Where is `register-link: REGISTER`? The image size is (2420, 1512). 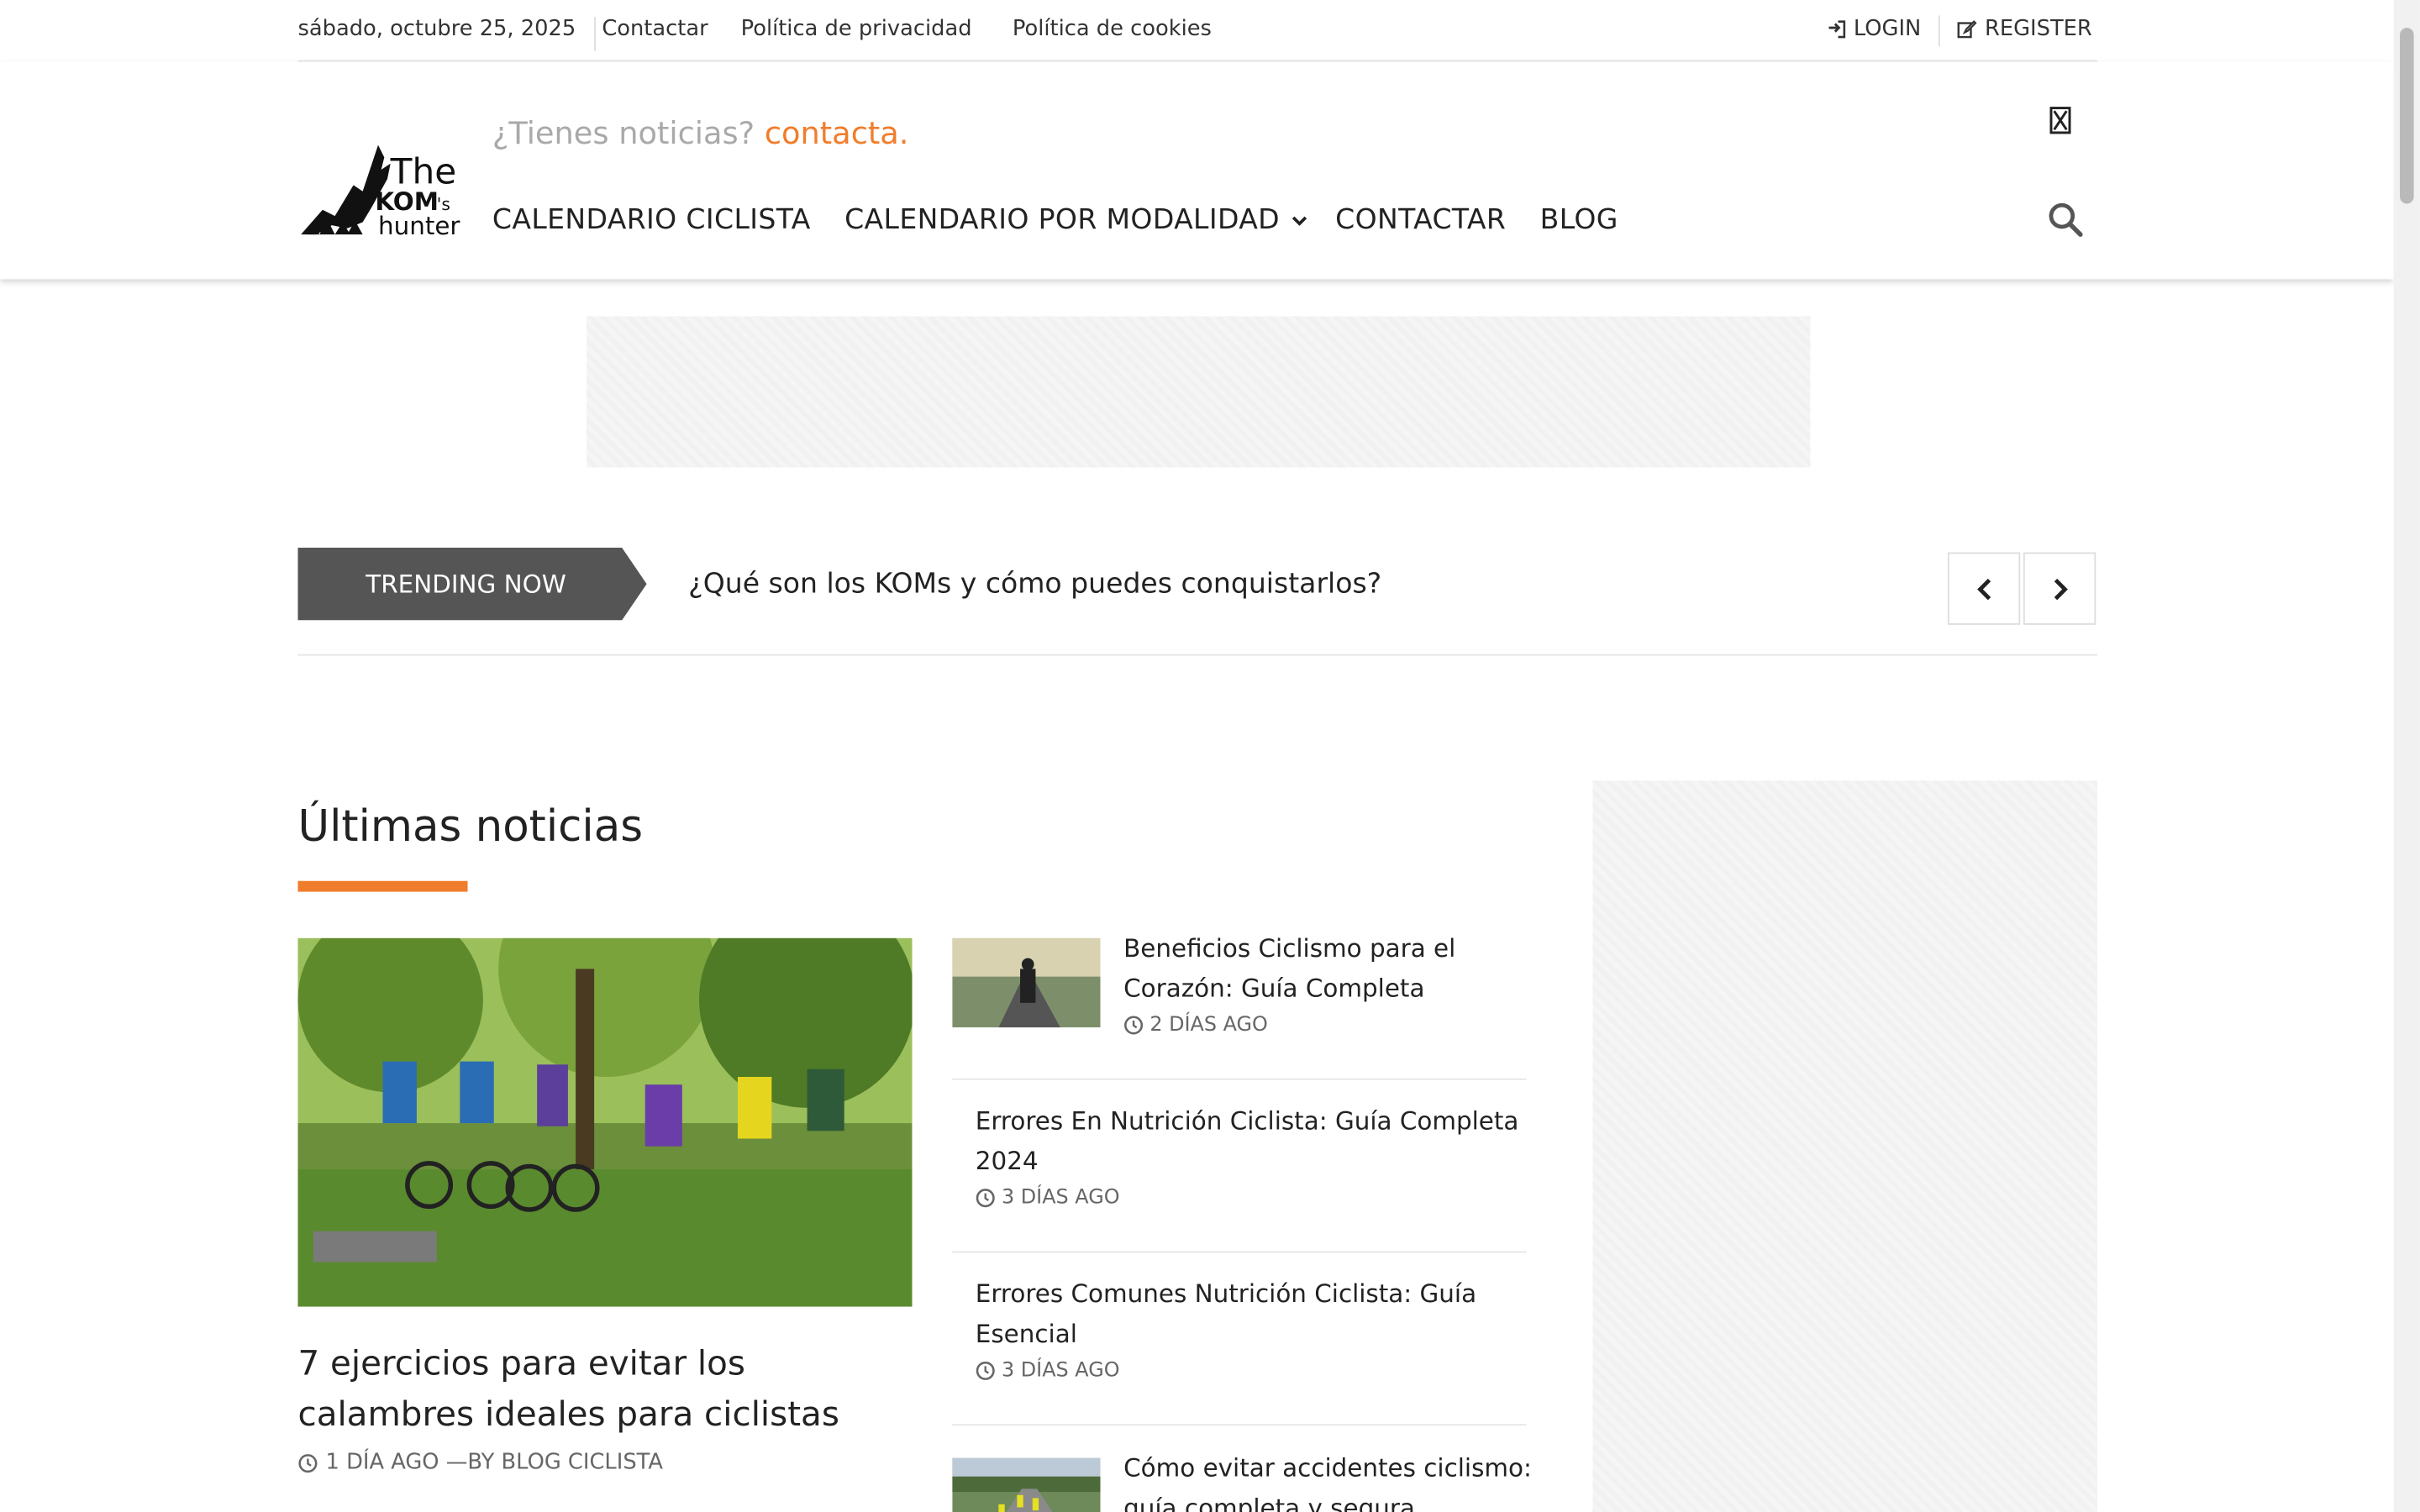
register-link: REGISTER is located at coordinates (2025, 29).